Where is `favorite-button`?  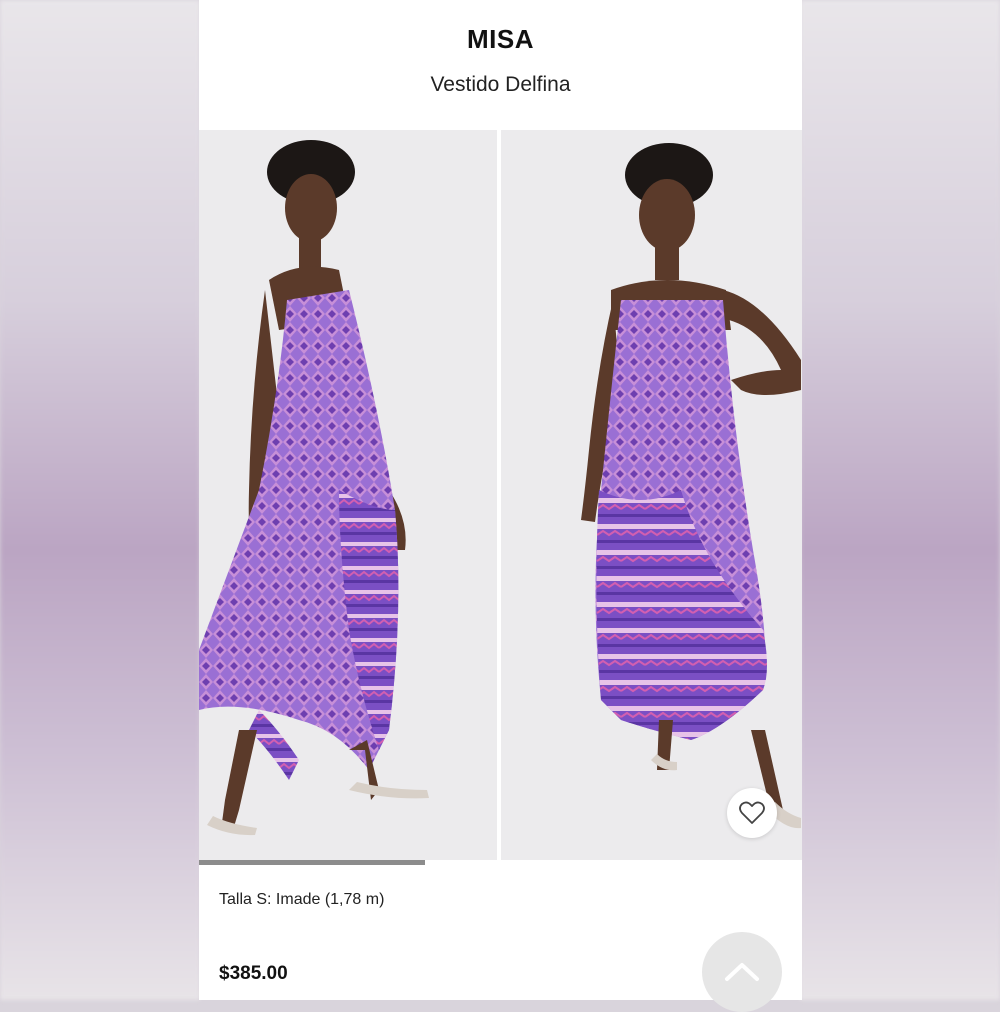
favorite-button is located at coordinates (752, 813).